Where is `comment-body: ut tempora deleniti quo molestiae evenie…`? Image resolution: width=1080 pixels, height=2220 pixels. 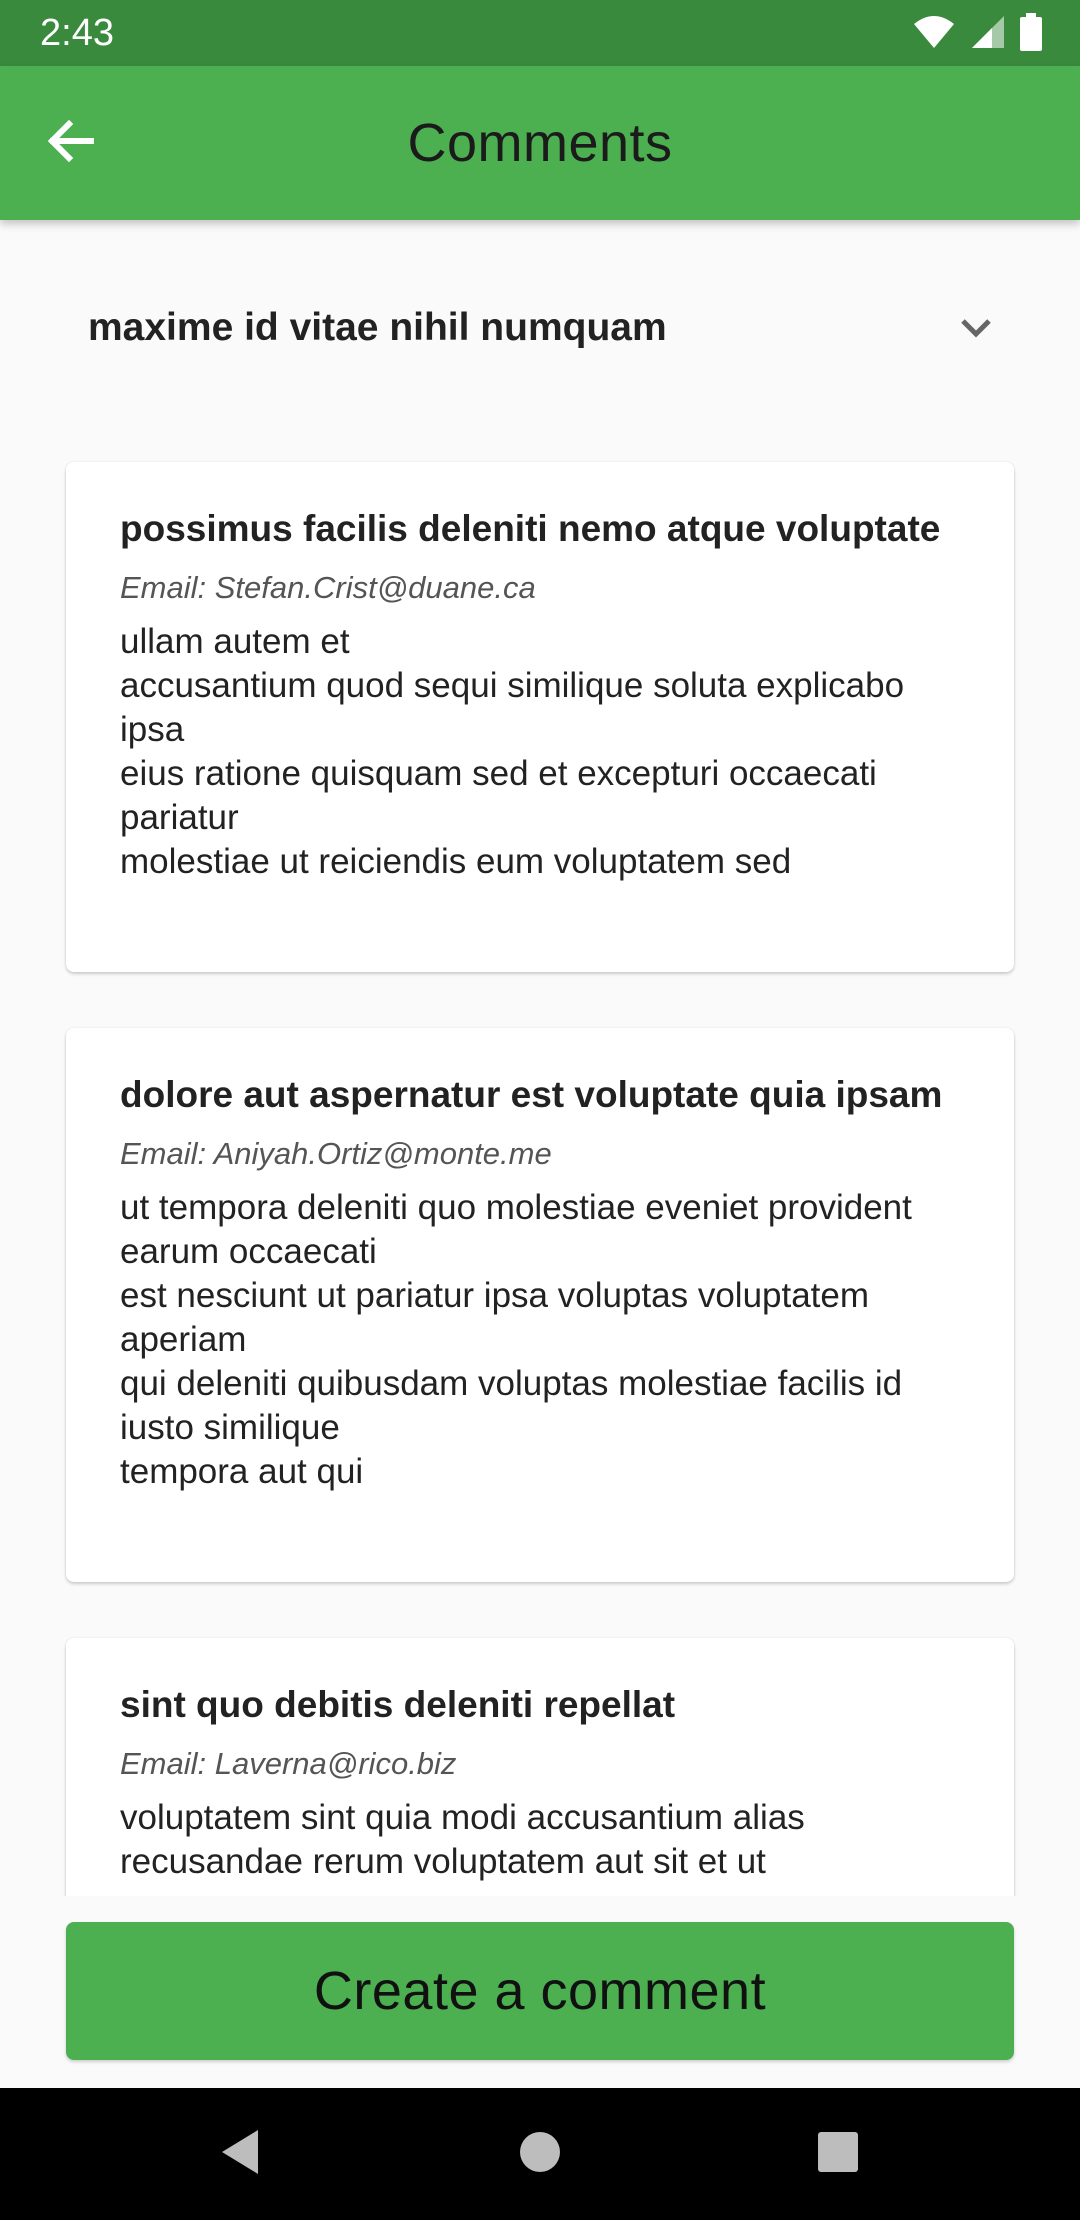 comment-body: ut tempora deleniti quo molestiae evenie… is located at coordinates (516, 1339).